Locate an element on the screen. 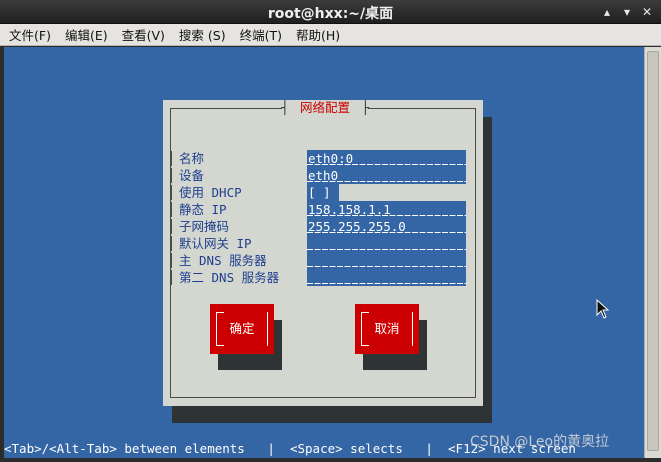  netmask-label: 子网掩码 is located at coordinates (204, 226).